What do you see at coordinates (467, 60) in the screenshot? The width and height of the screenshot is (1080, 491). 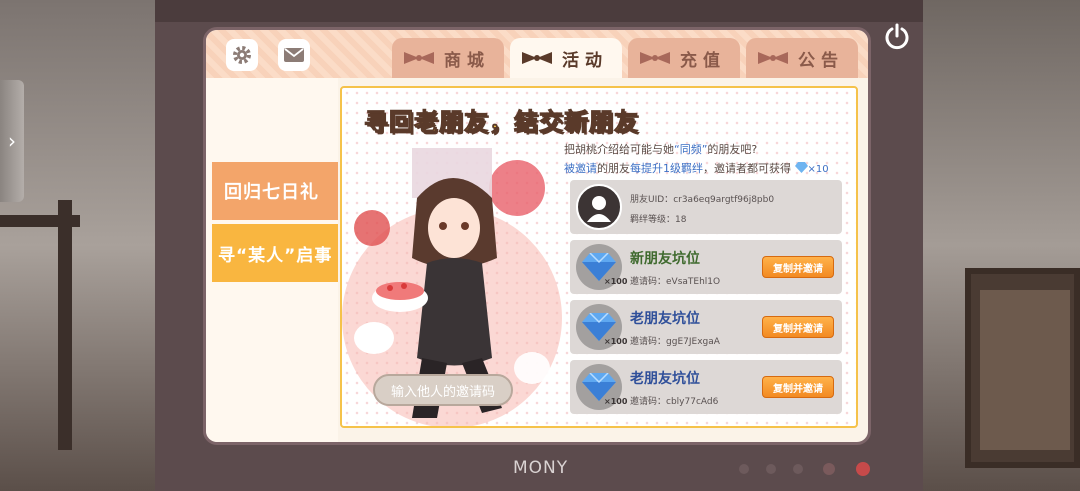 I see `tab-label: 商城` at bounding box center [467, 60].